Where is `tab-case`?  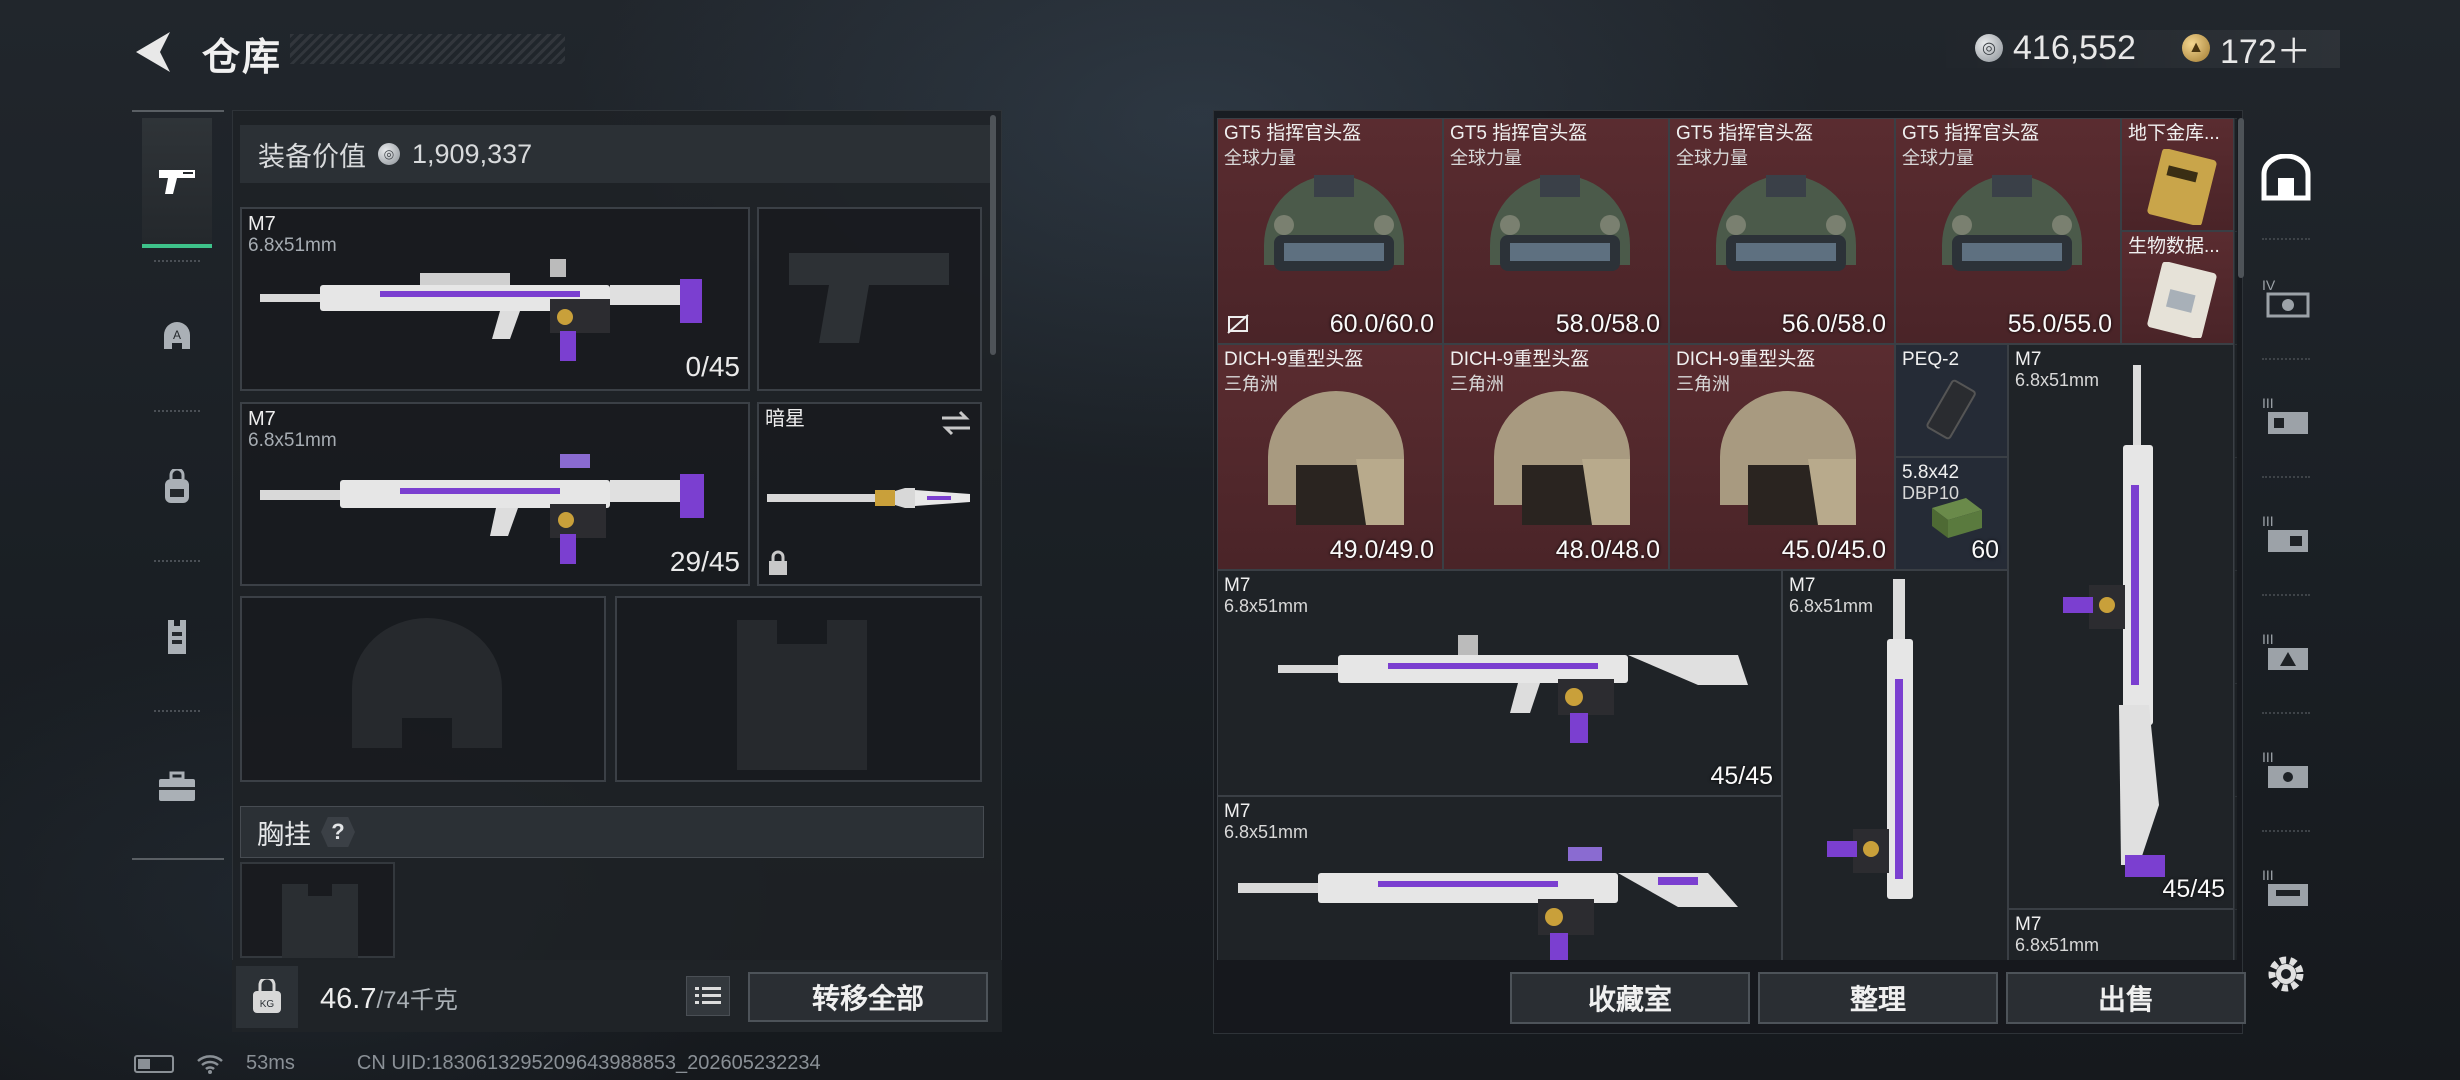
tab-case is located at coordinates (177, 787).